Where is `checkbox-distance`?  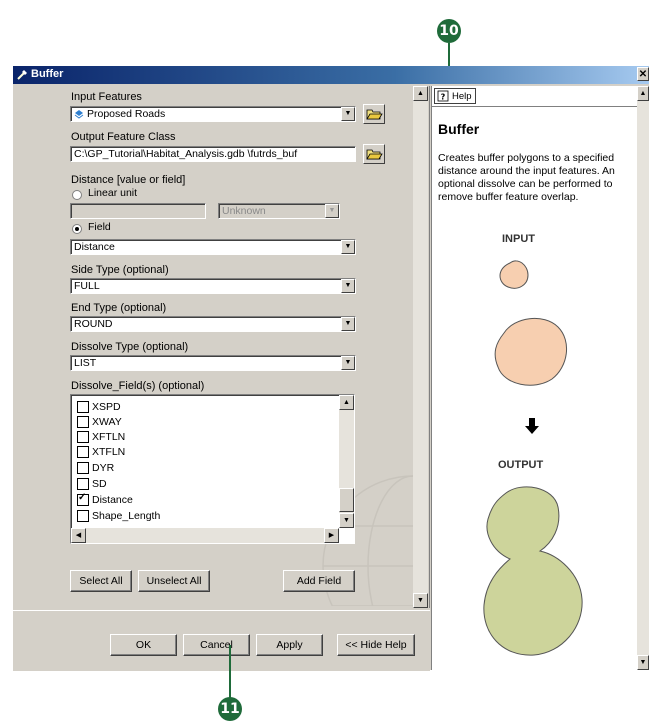 checkbox-distance is located at coordinates (83, 499).